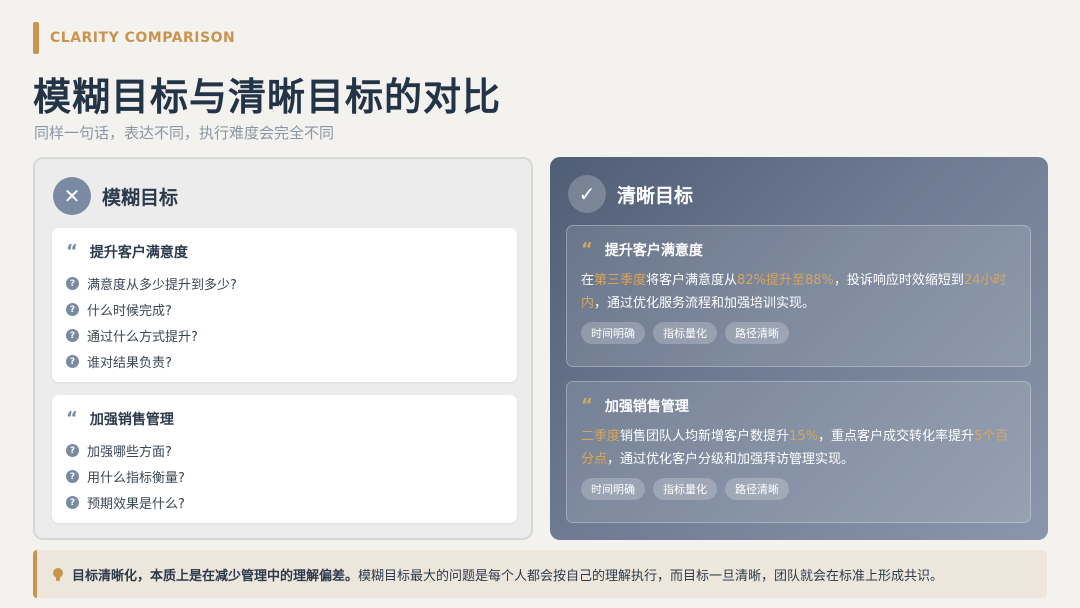 The width and height of the screenshot is (1080, 608). Describe the element at coordinates (587, 194) in the screenshot. I see `check-icon: ✓` at that location.